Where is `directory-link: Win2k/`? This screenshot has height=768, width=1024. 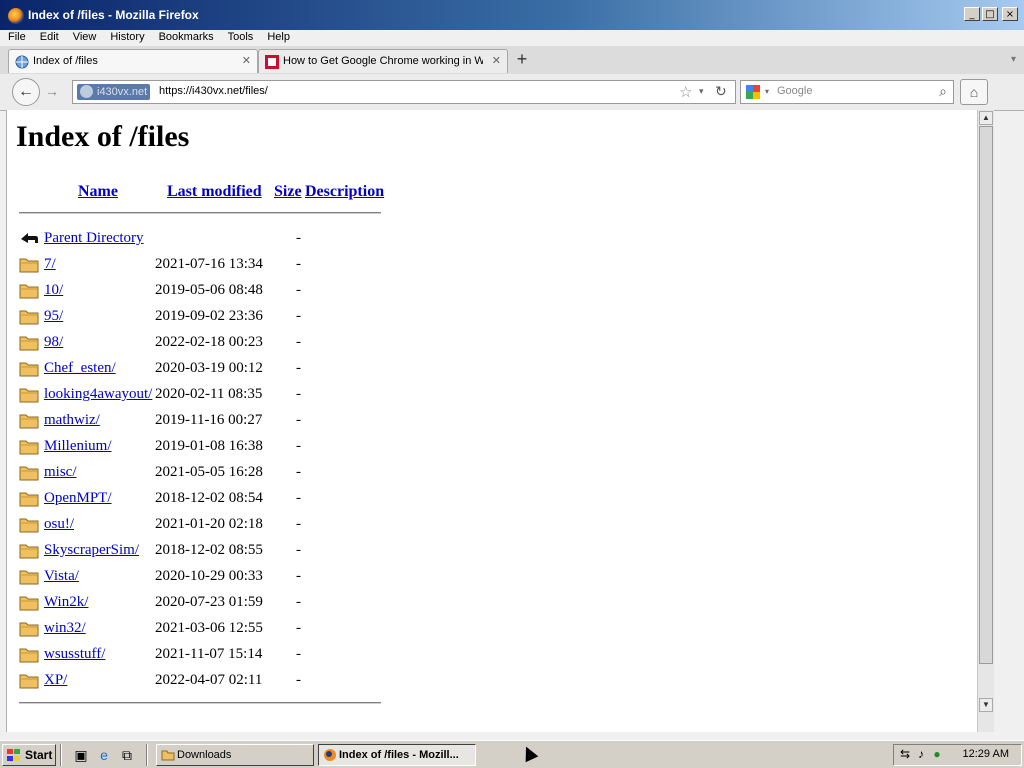 directory-link: Win2k/ is located at coordinates (66, 602).